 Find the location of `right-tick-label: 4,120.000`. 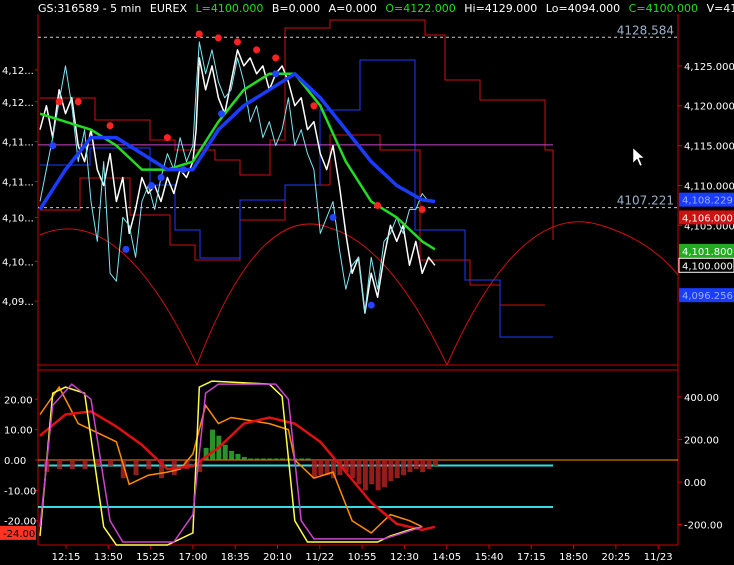

right-tick-label: 4,120.000 is located at coordinates (709, 107).